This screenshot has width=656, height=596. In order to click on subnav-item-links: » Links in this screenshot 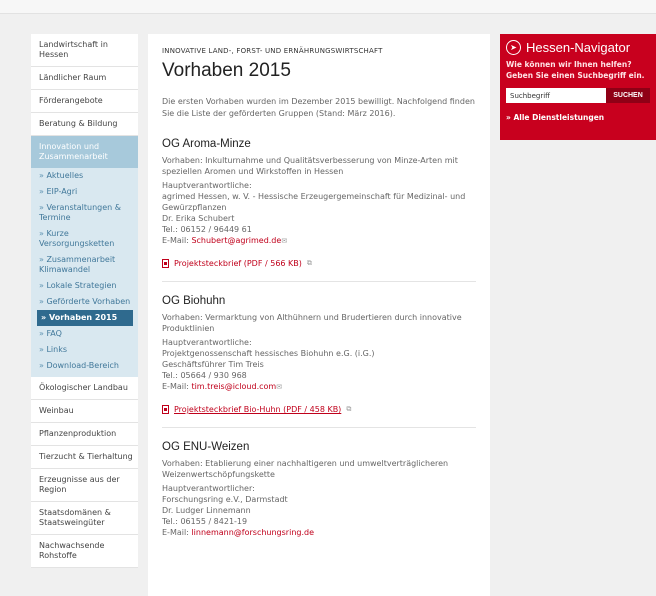, I will do `click(84, 350)`.